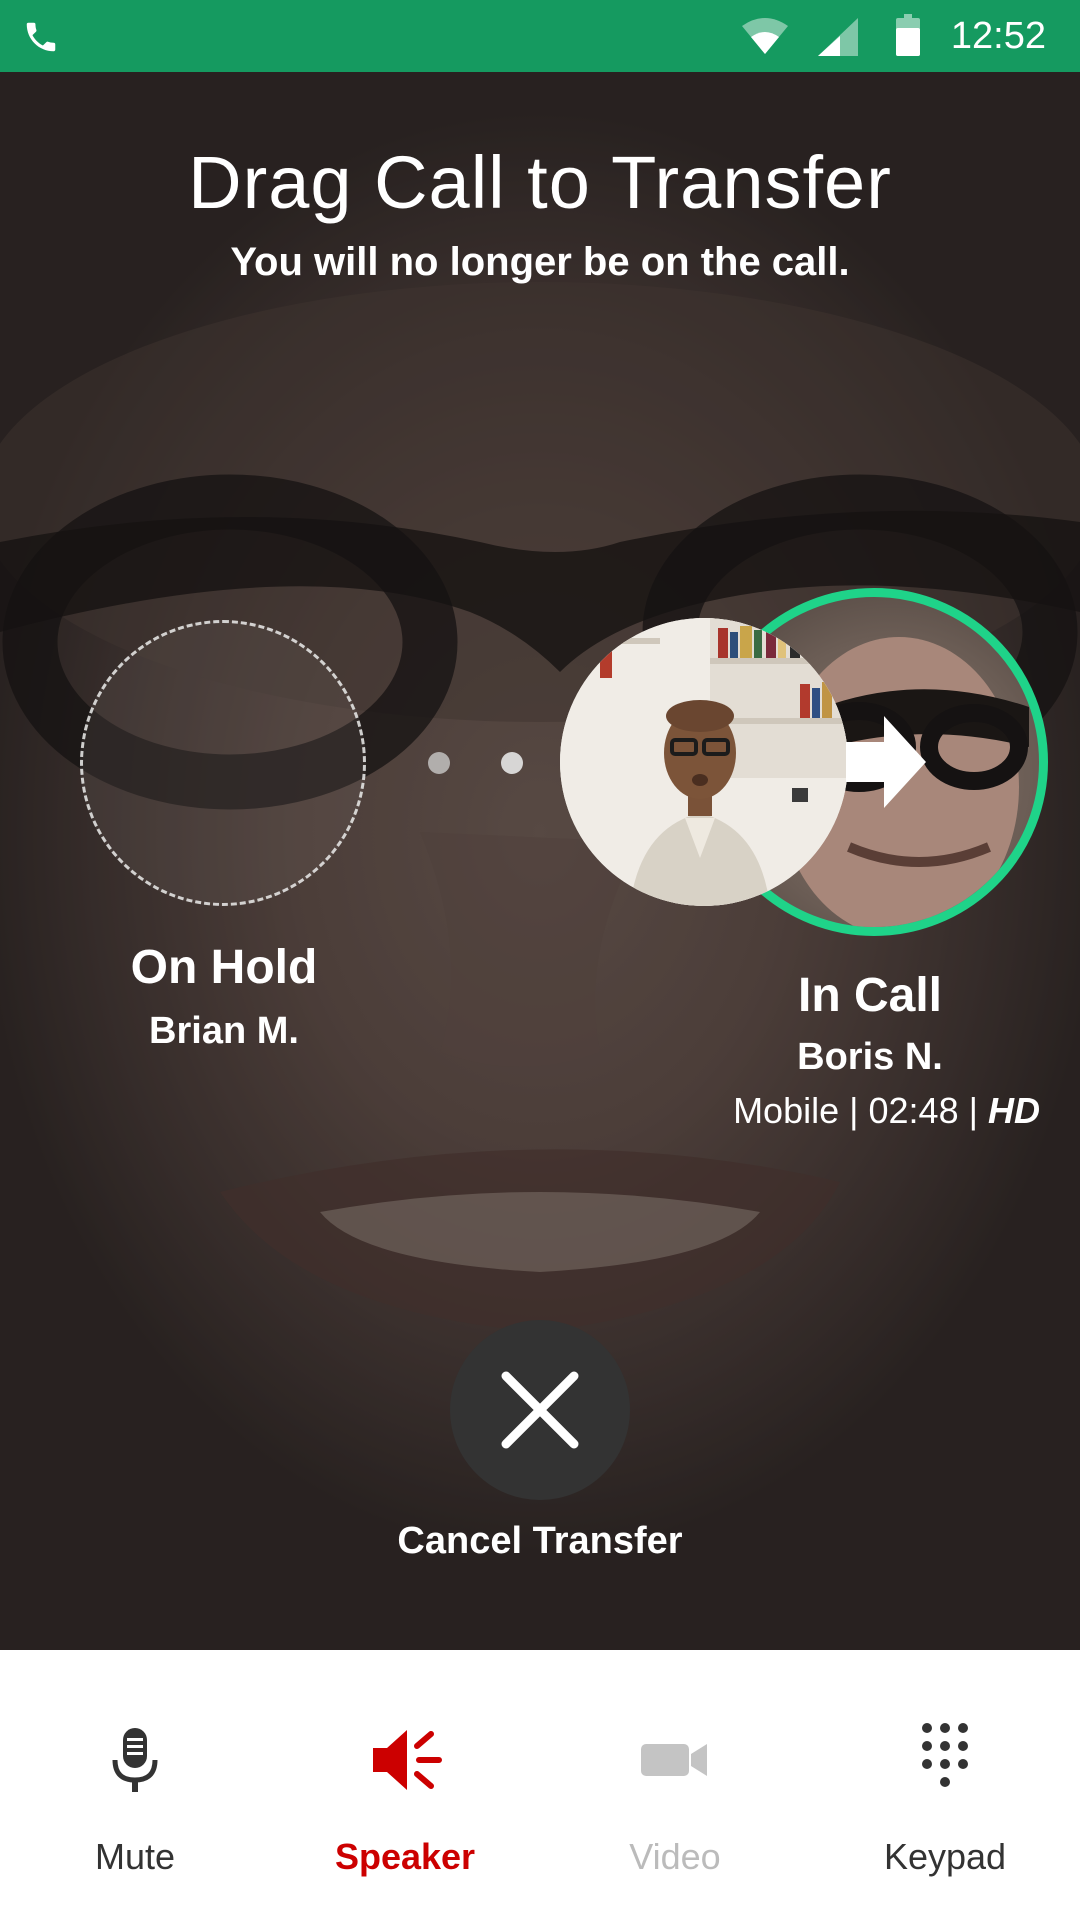  What do you see at coordinates (41, 37) in the screenshot?
I see `phone-icon` at bounding box center [41, 37].